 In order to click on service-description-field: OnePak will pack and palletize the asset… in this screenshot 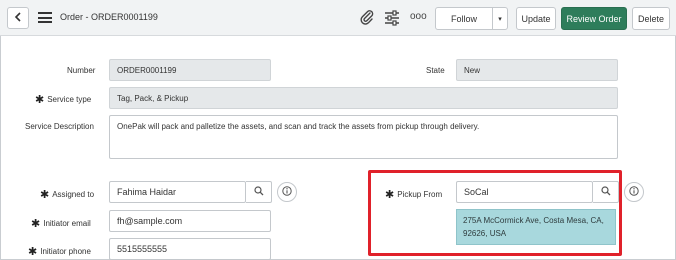, I will do `click(363, 137)`.